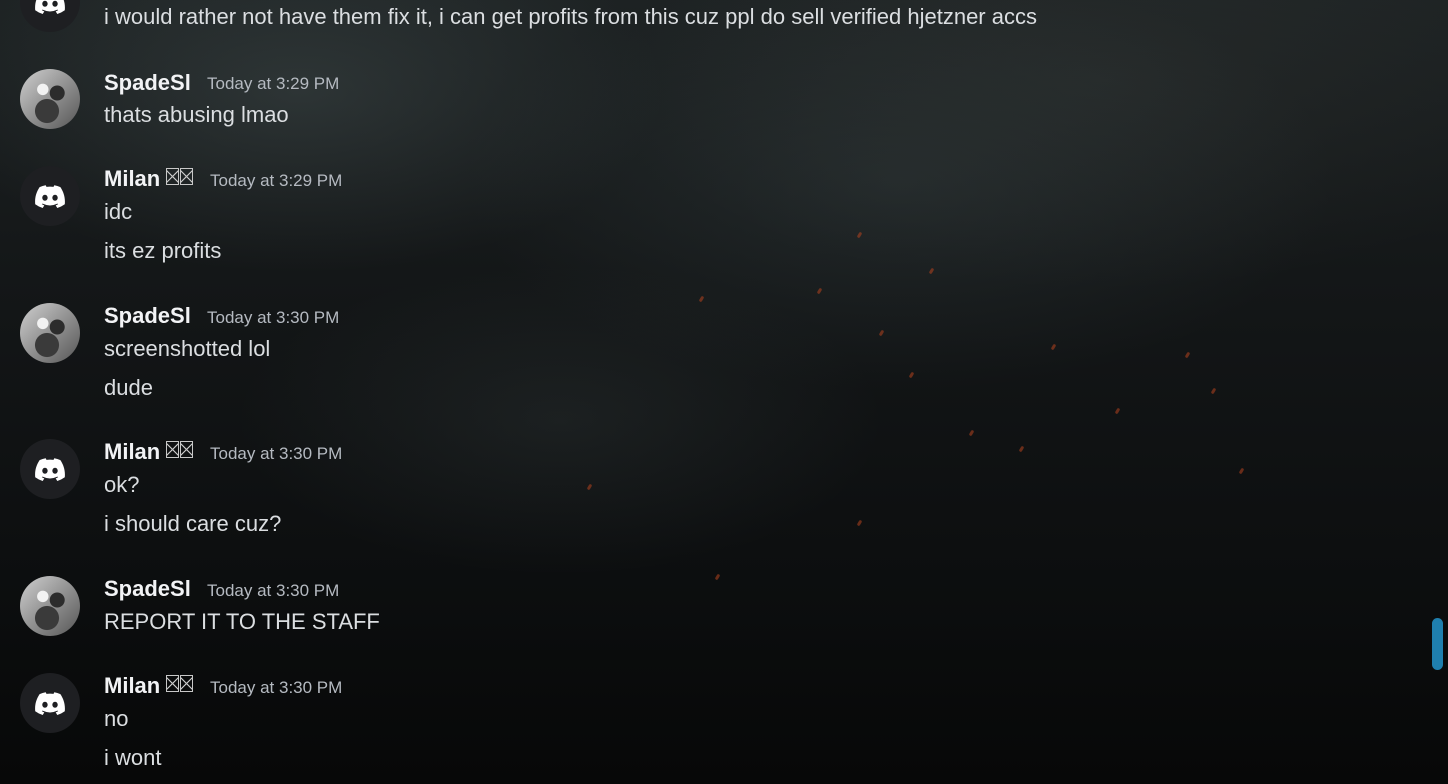 This screenshot has height=784, width=1448. What do you see at coordinates (116, 718) in the screenshot?
I see `message-text: no` at bounding box center [116, 718].